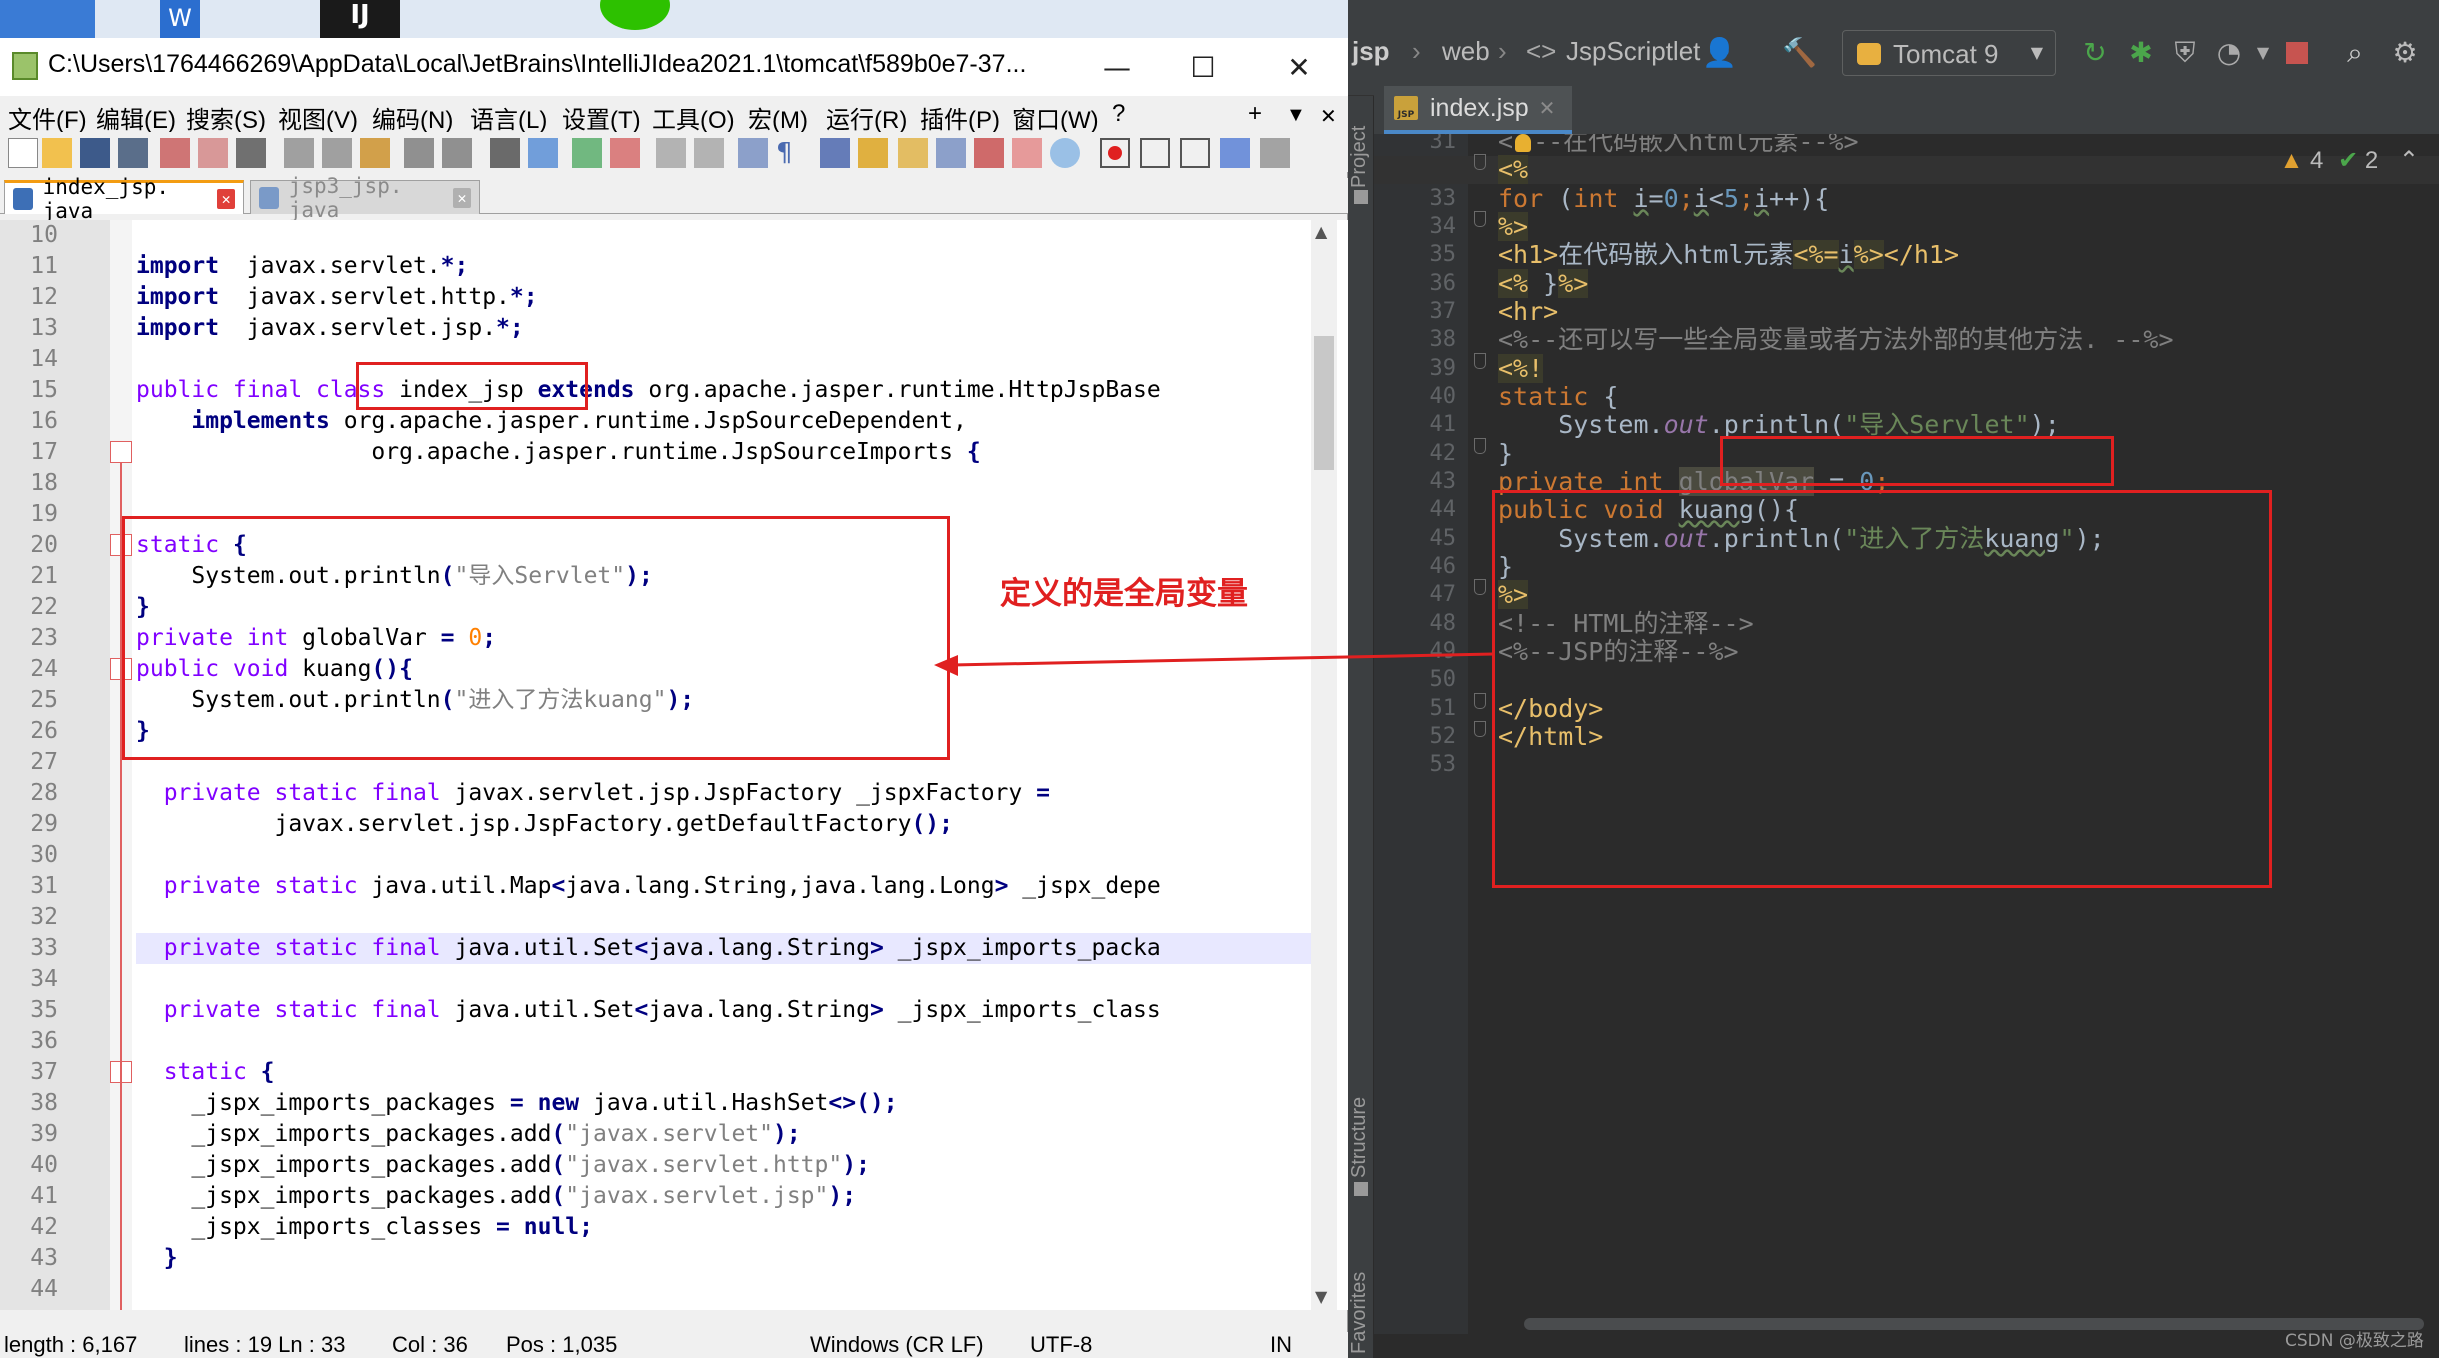 This screenshot has width=2439, height=1358. What do you see at coordinates (1324, 765) in the screenshot?
I see `vertical-scrollbar: ▲ ▼` at bounding box center [1324, 765].